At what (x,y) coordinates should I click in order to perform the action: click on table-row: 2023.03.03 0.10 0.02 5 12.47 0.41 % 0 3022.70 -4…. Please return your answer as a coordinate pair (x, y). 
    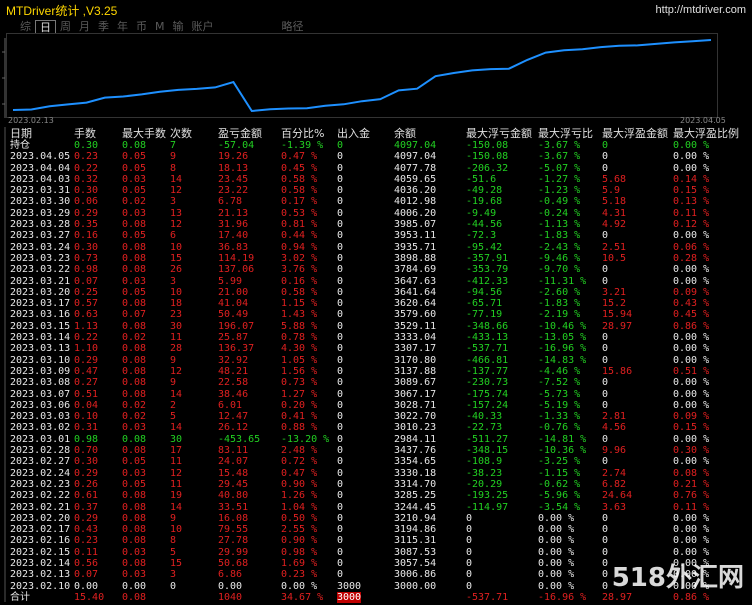
    Looking at the image, I should click on (381, 416).